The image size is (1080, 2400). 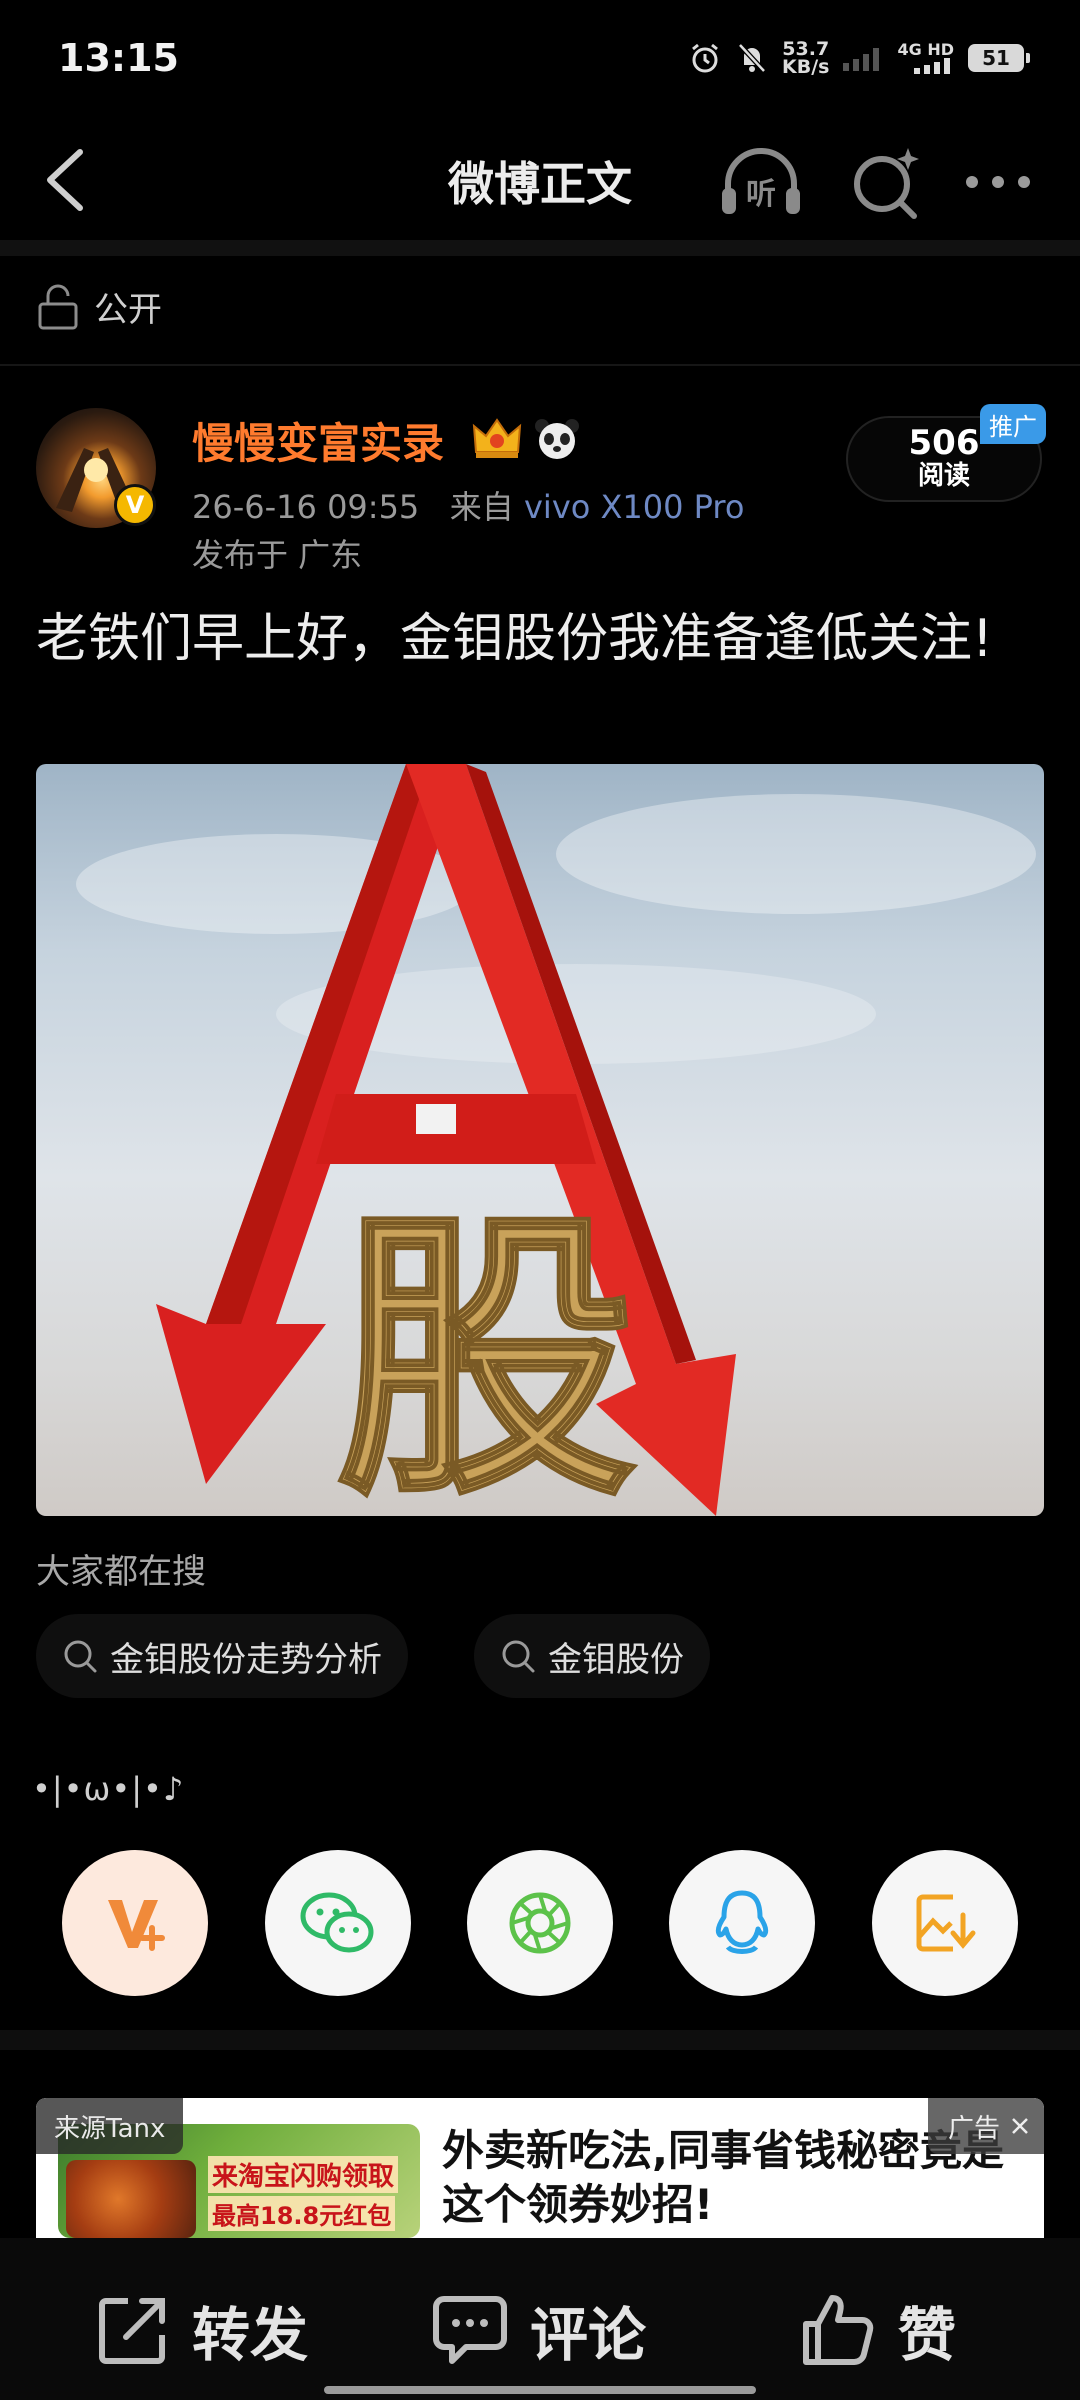 I want to click on crown-icon, so click(x=497, y=438).